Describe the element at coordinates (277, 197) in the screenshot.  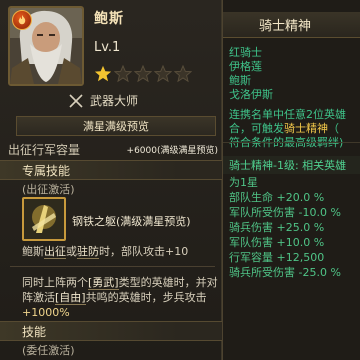
I see `bonus-line: 部队生命 +20.0 %` at that location.